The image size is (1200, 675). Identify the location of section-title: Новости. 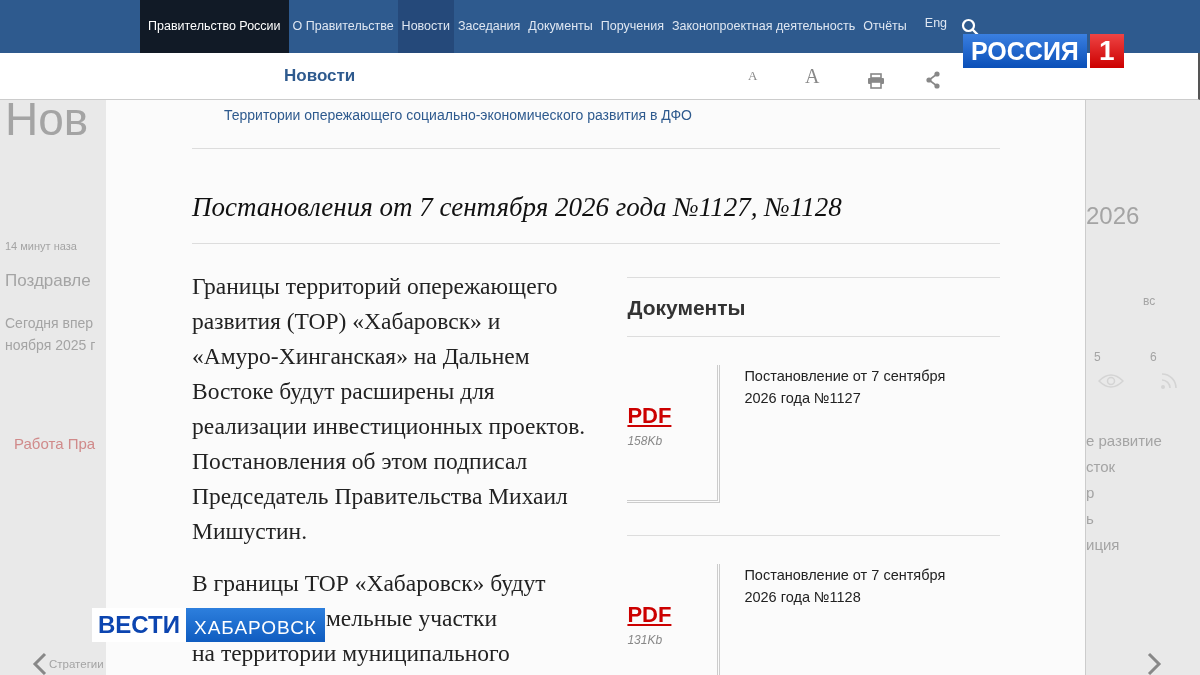
(320, 76).